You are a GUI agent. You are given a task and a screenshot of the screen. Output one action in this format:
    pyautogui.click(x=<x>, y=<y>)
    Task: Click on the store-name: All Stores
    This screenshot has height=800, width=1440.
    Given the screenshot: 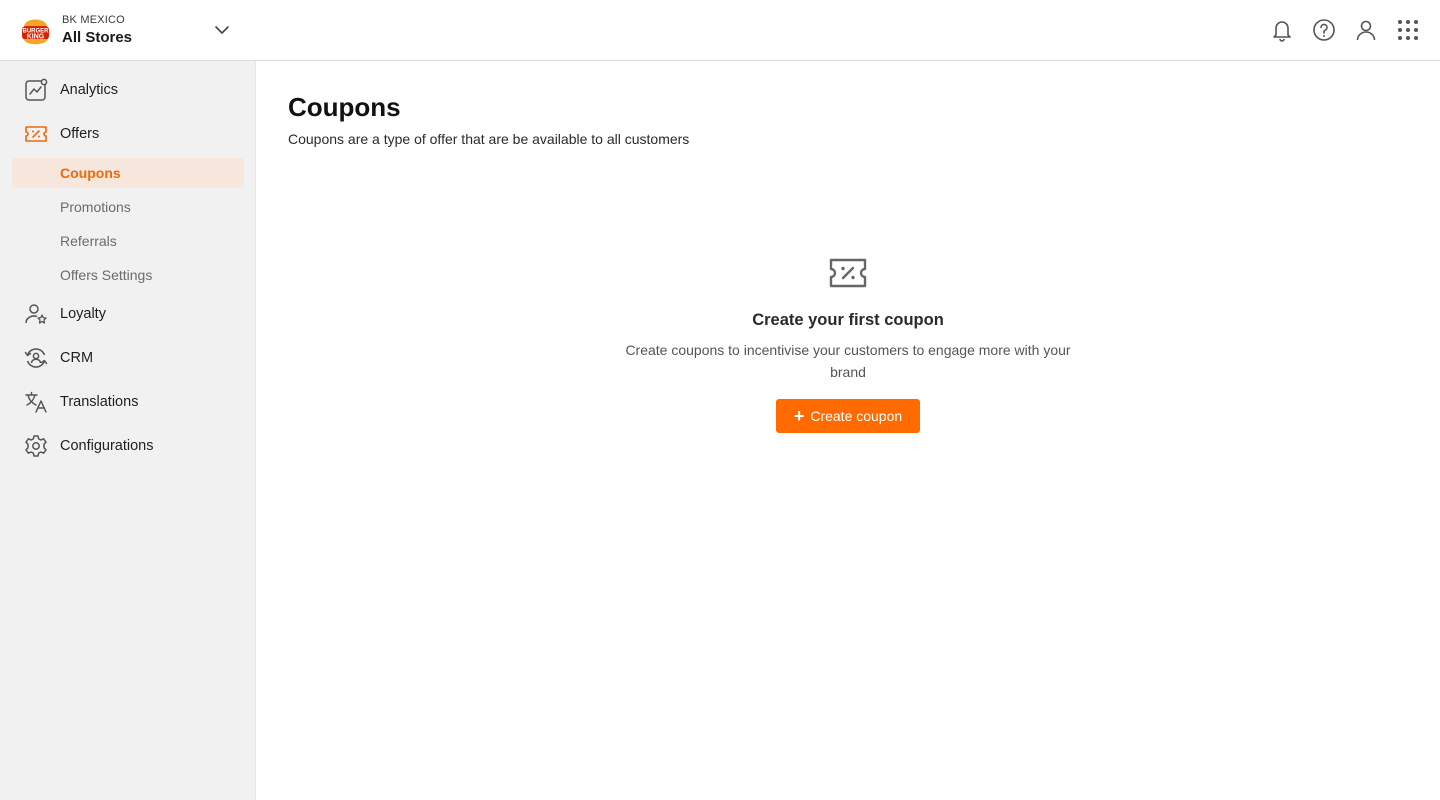 What is the action you would take?
    pyautogui.click(x=97, y=37)
    